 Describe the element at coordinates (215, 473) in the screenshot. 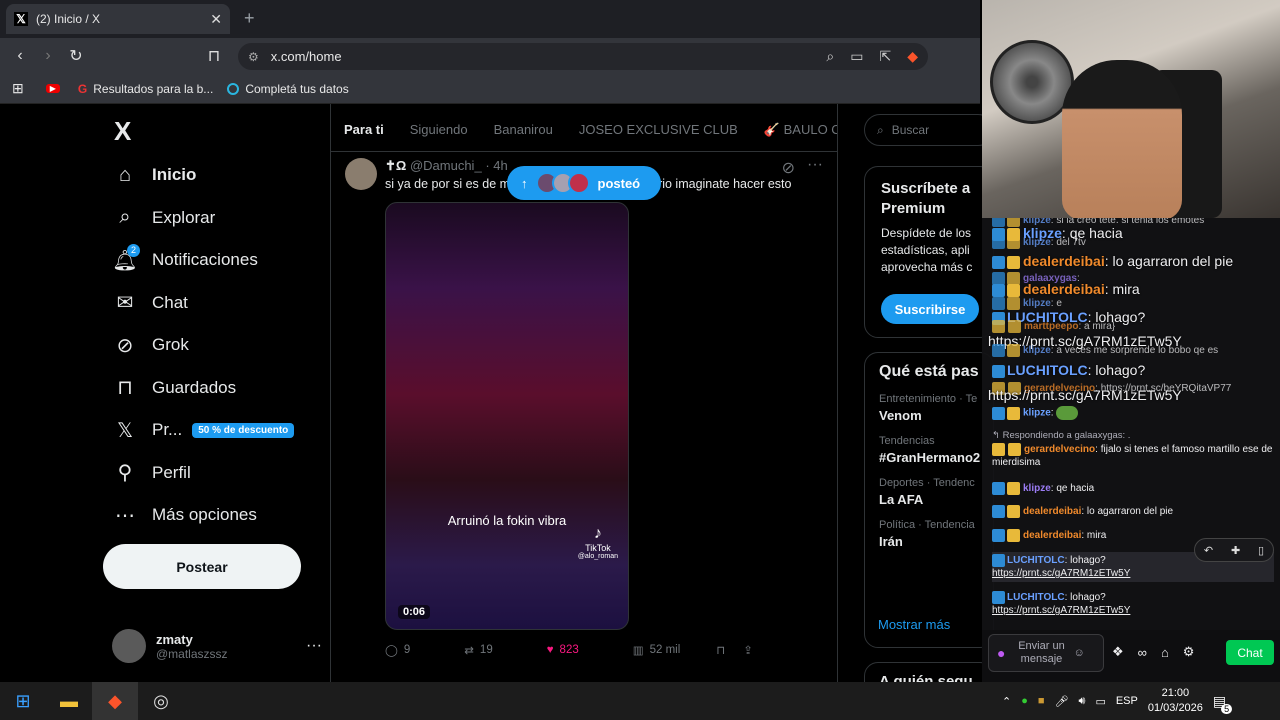

I see `sidebar-item-perfil: ⚲ Perfil` at that location.